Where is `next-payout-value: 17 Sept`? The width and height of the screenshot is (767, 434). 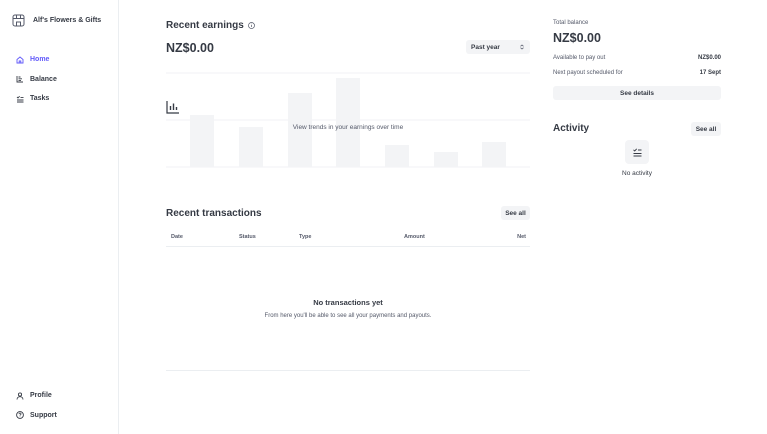 next-payout-value: 17 Sept is located at coordinates (710, 73).